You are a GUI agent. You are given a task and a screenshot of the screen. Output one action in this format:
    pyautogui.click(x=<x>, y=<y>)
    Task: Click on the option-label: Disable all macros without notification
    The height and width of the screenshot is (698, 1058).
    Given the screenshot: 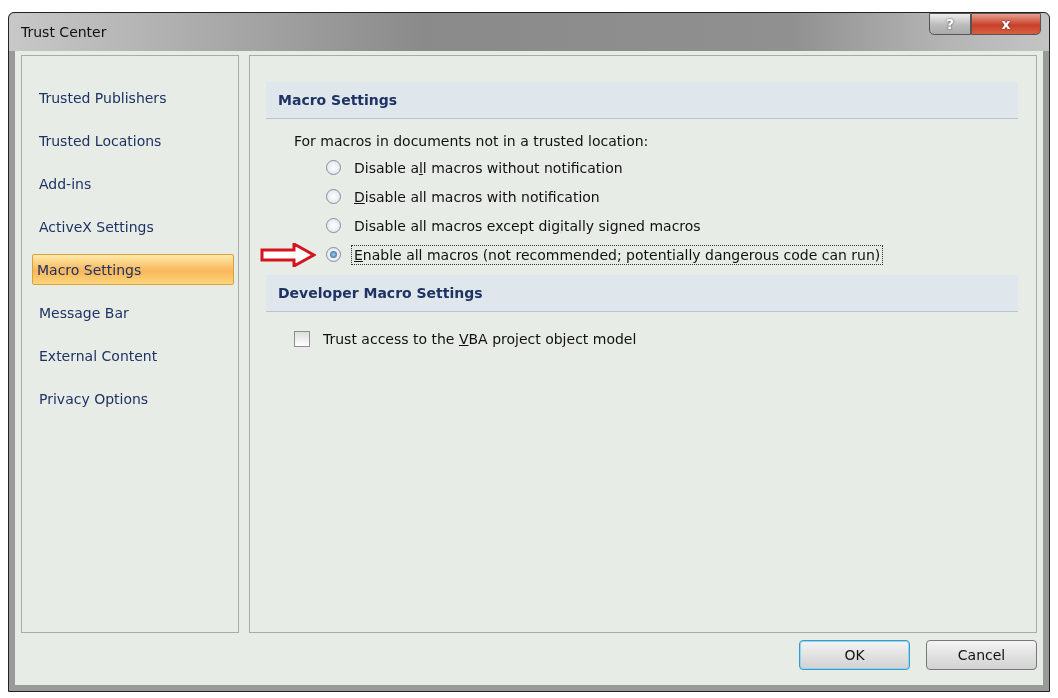 What is the action you would take?
    pyautogui.click(x=488, y=168)
    